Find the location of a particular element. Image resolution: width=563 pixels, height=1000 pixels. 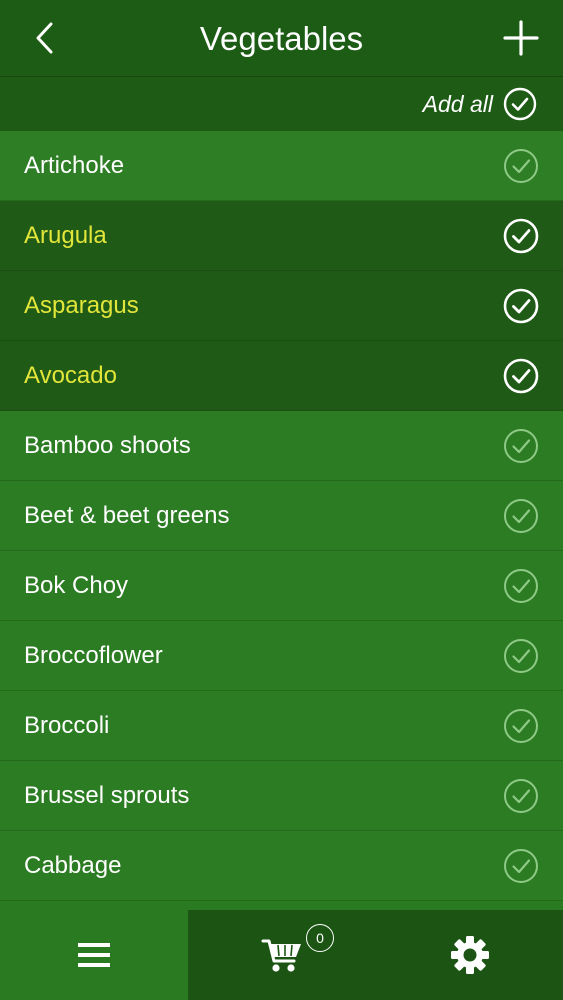

list-item-label: Broccoli is located at coordinates (67, 725).